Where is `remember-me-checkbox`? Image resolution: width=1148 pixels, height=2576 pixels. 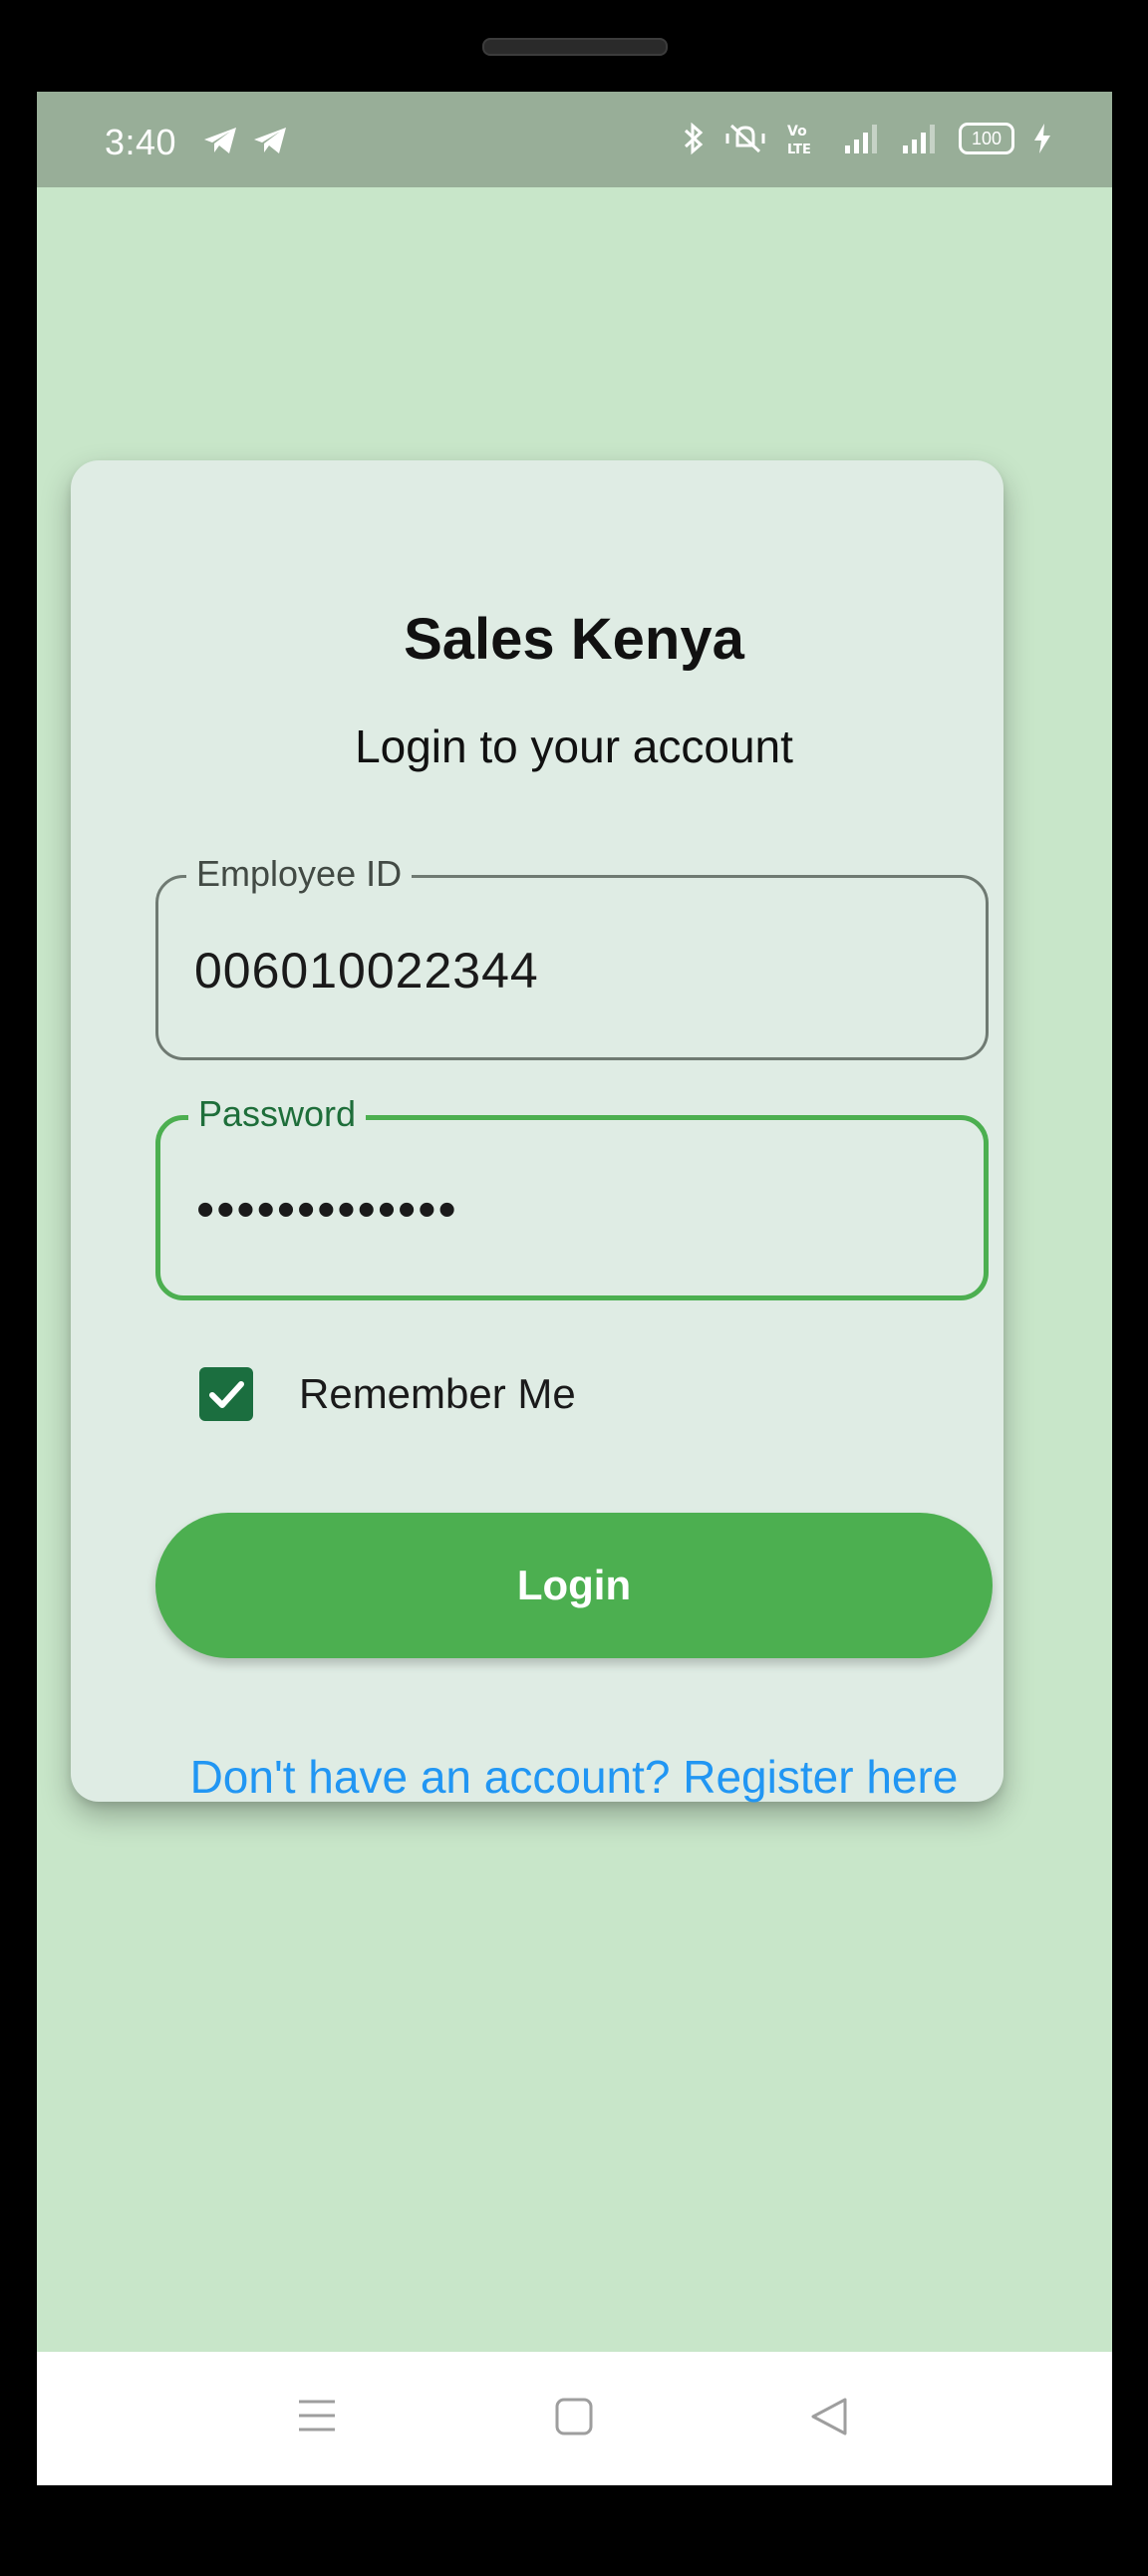
remember-me-checkbox is located at coordinates (226, 1394).